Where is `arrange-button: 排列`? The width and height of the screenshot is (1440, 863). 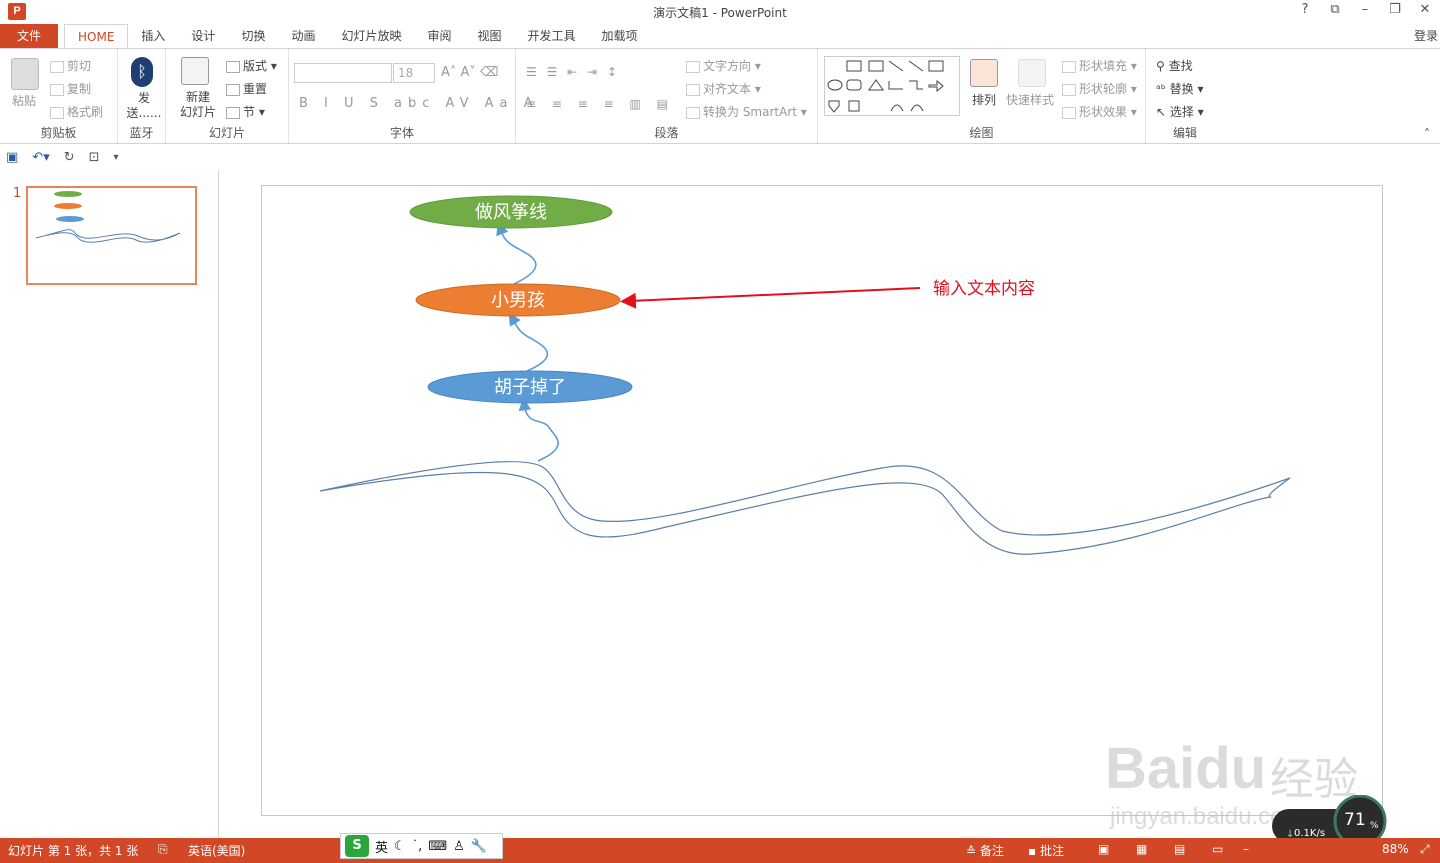
arrange-button: 排列 is located at coordinates (984, 99).